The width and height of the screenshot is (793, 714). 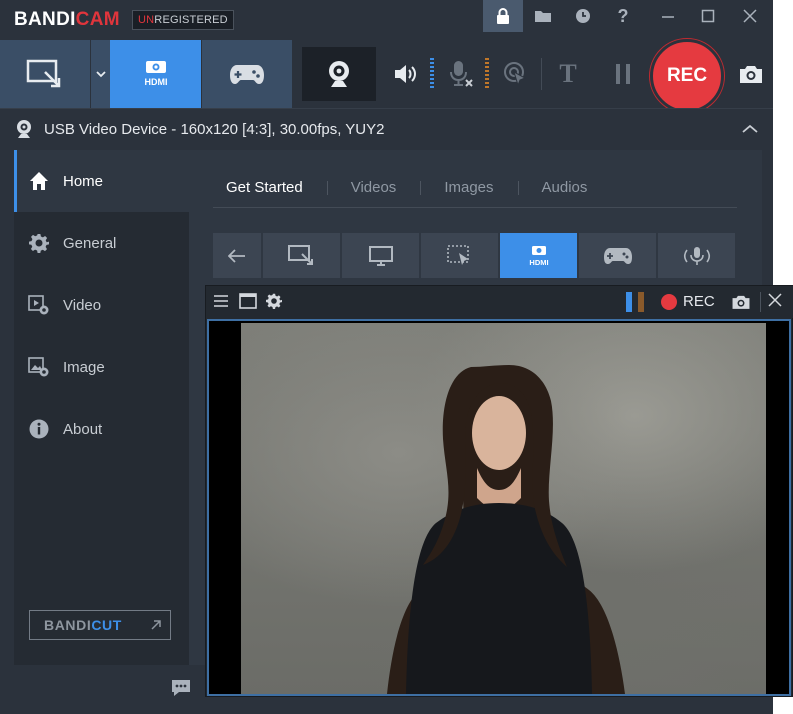 I want to click on sidebar-item-label: Video, so click(x=82, y=305).